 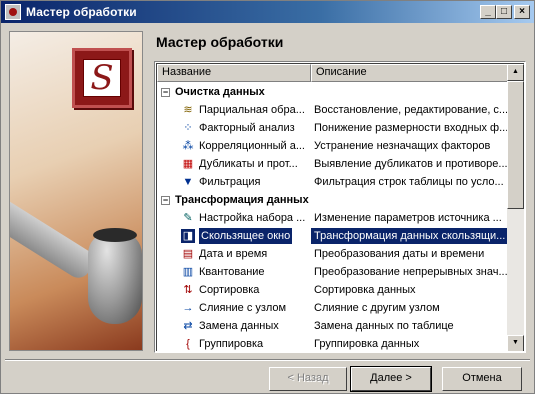 I want to click on logo-letter: S, so click(x=102, y=78).